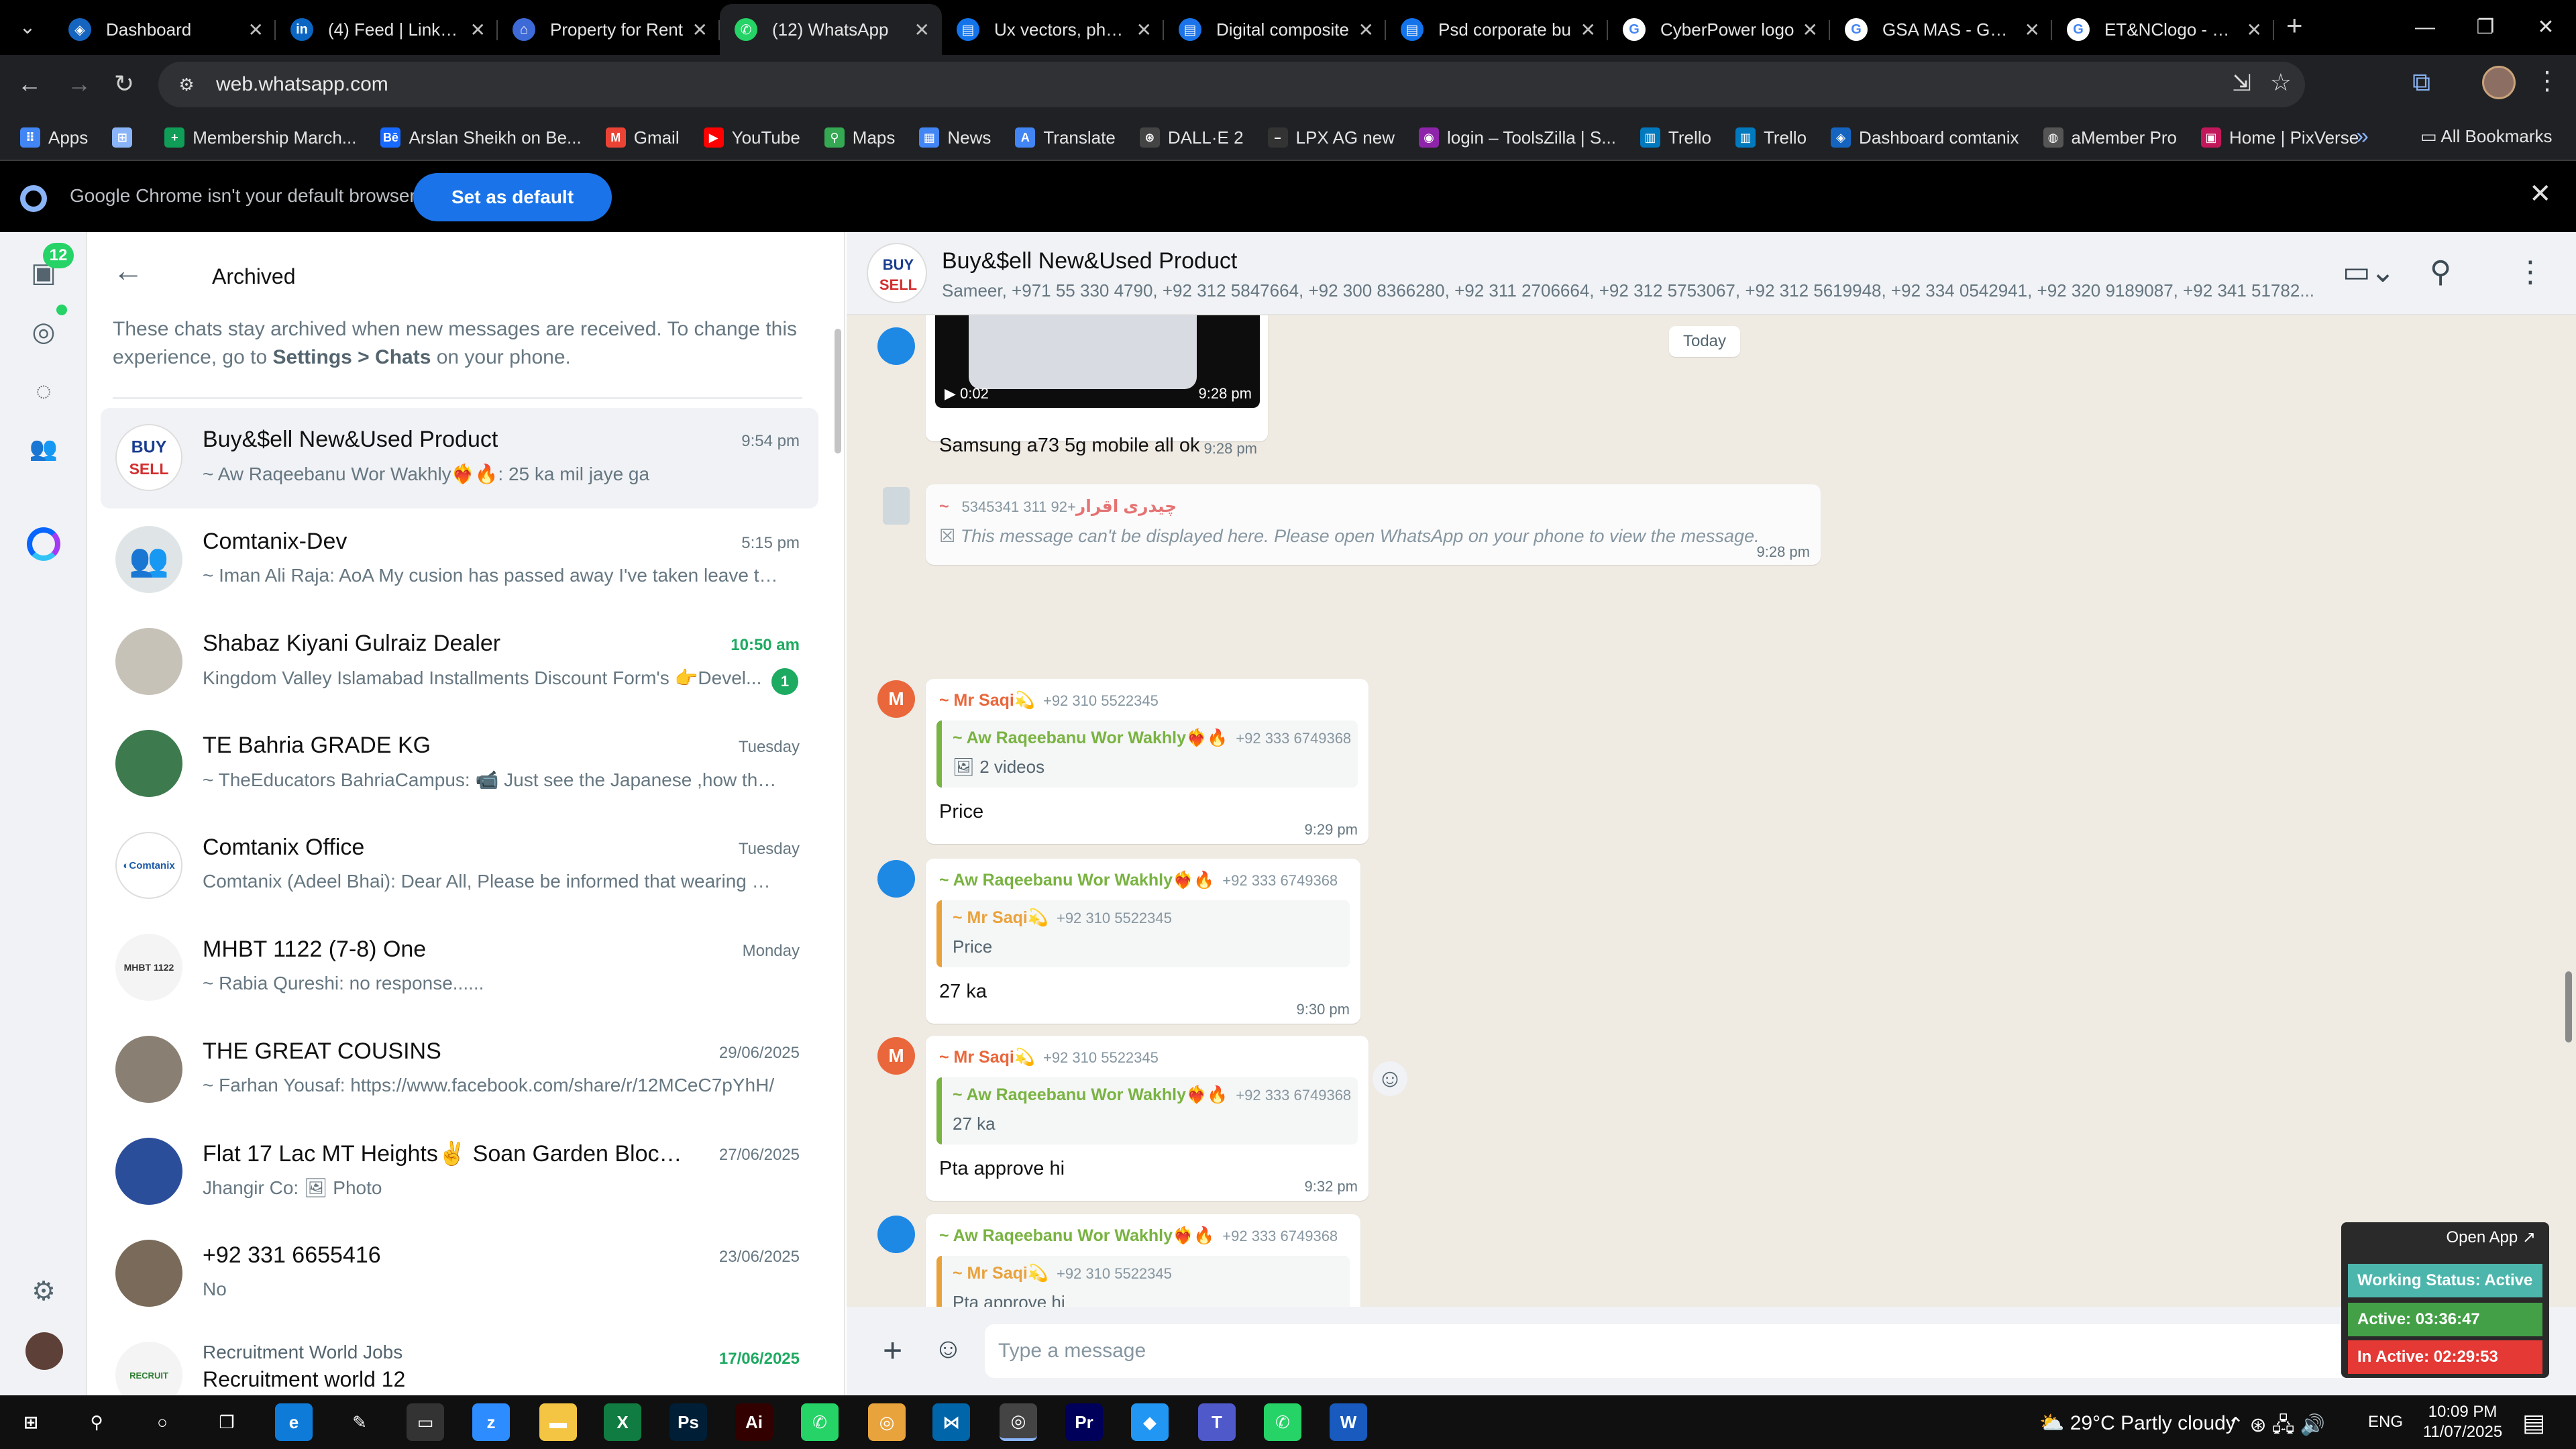 Image resolution: width=2576 pixels, height=1449 pixels. I want to click on attach-plus-icon: +, so click(892, 1350).